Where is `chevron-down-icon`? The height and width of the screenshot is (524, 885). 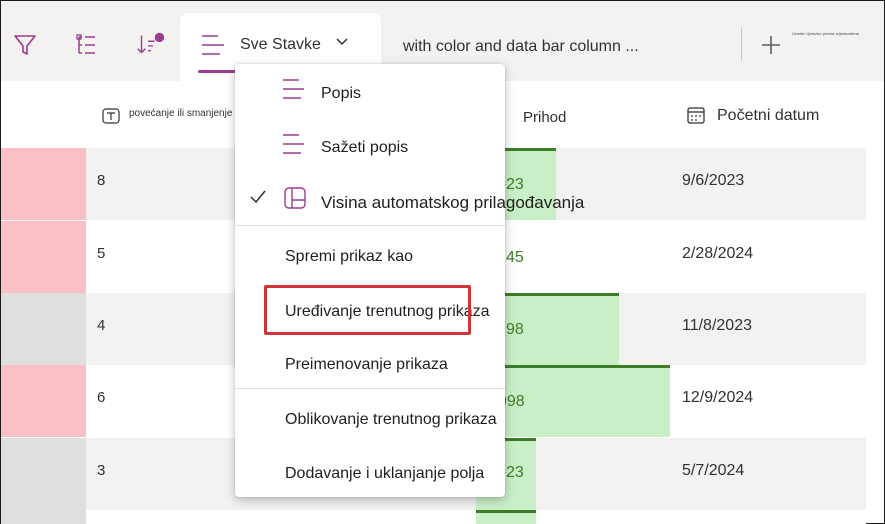 chevron-down-icon is located at coordinates (342, 42).